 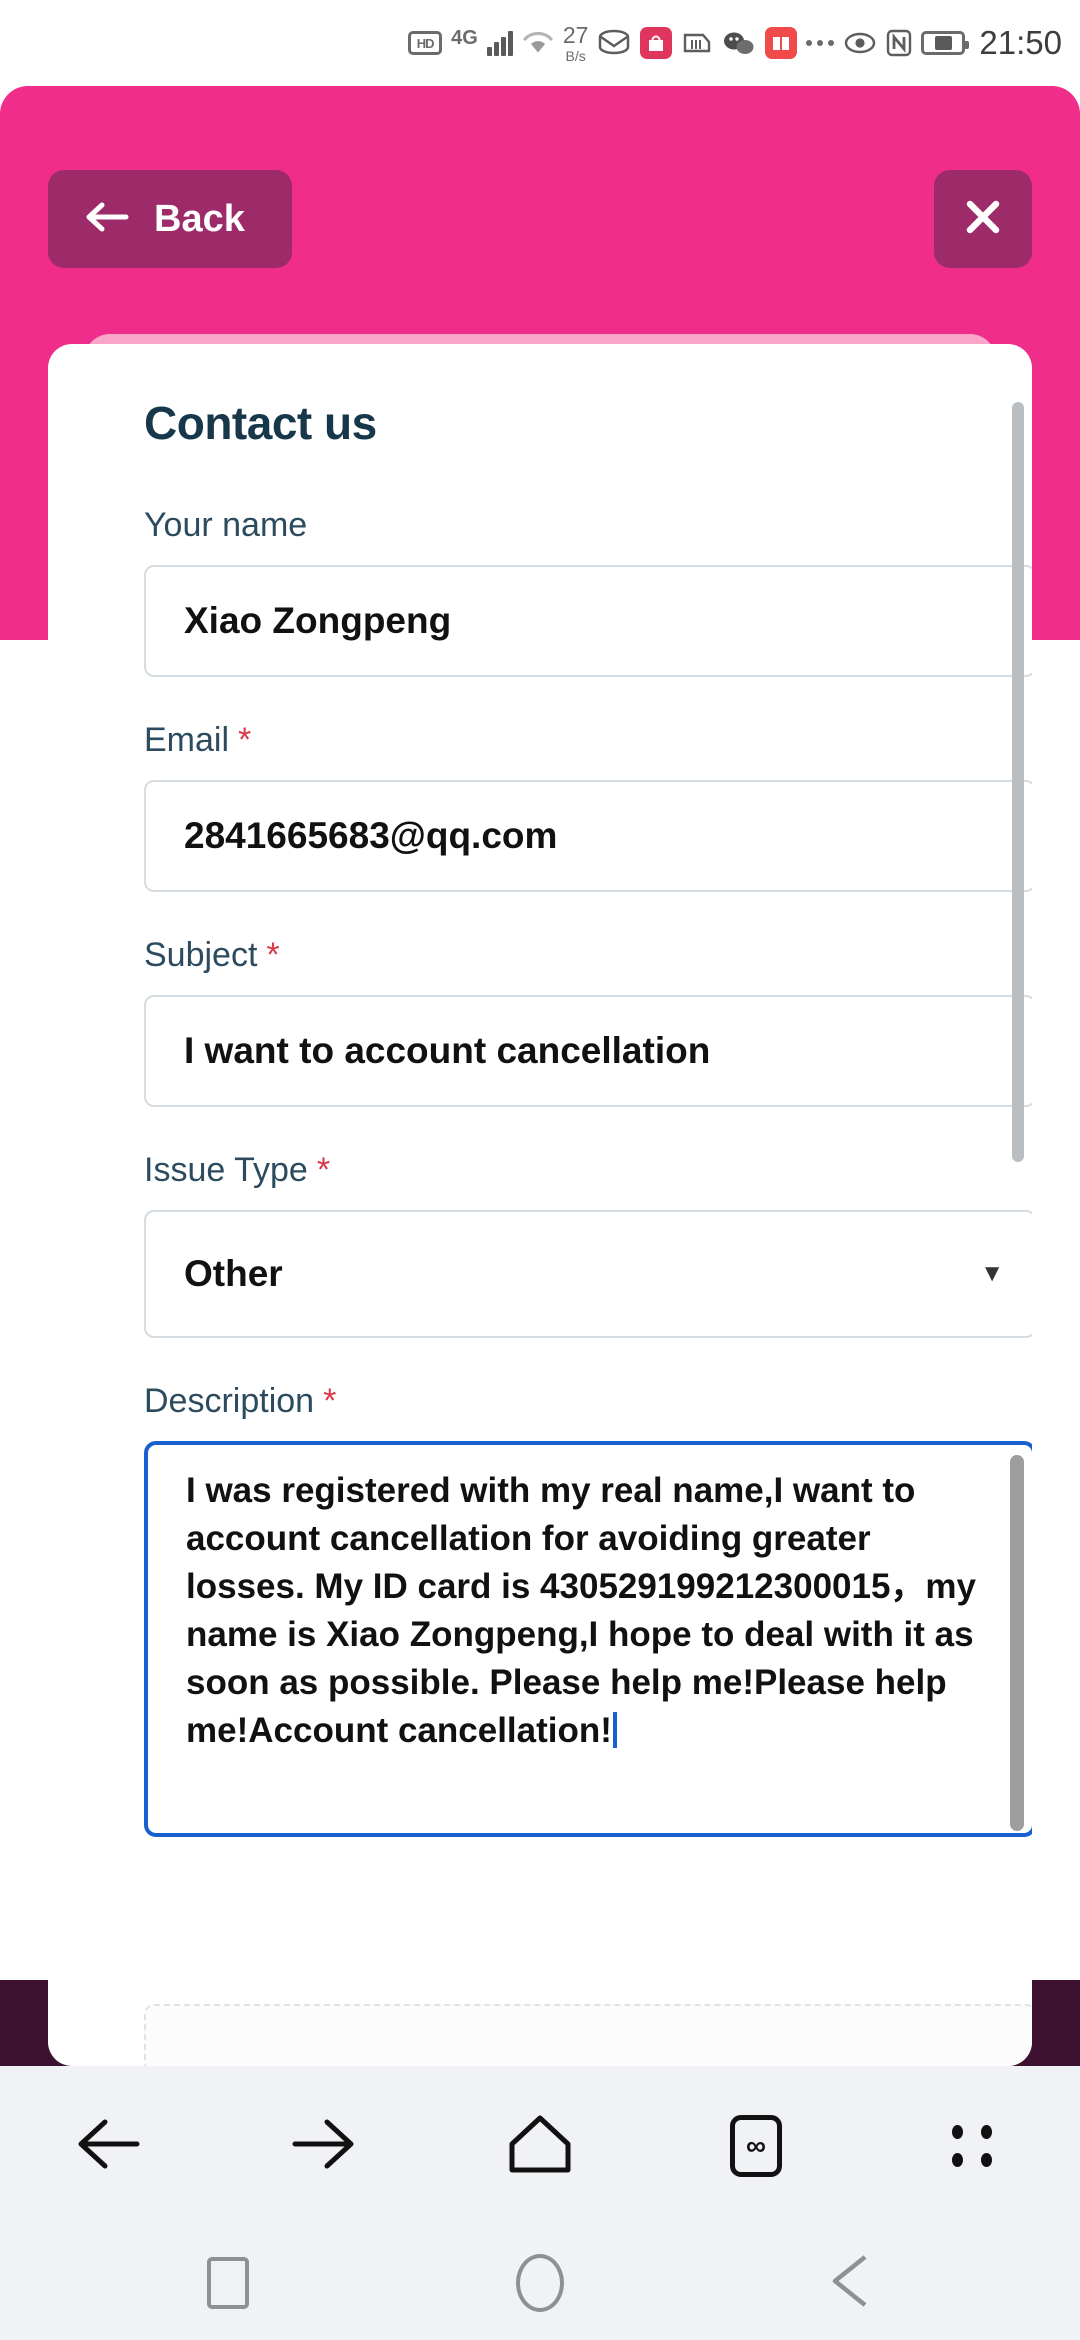 What do you see at coordinates (588, 1051) in the screenshot?
I see `subject-input: I want to account cancellation` at bounding box center [588, 1051].